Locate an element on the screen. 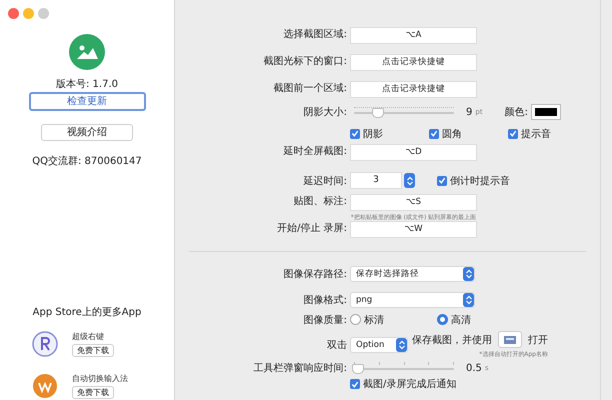  check-update-button: 检查更新 is located at coordinates (87, 101).